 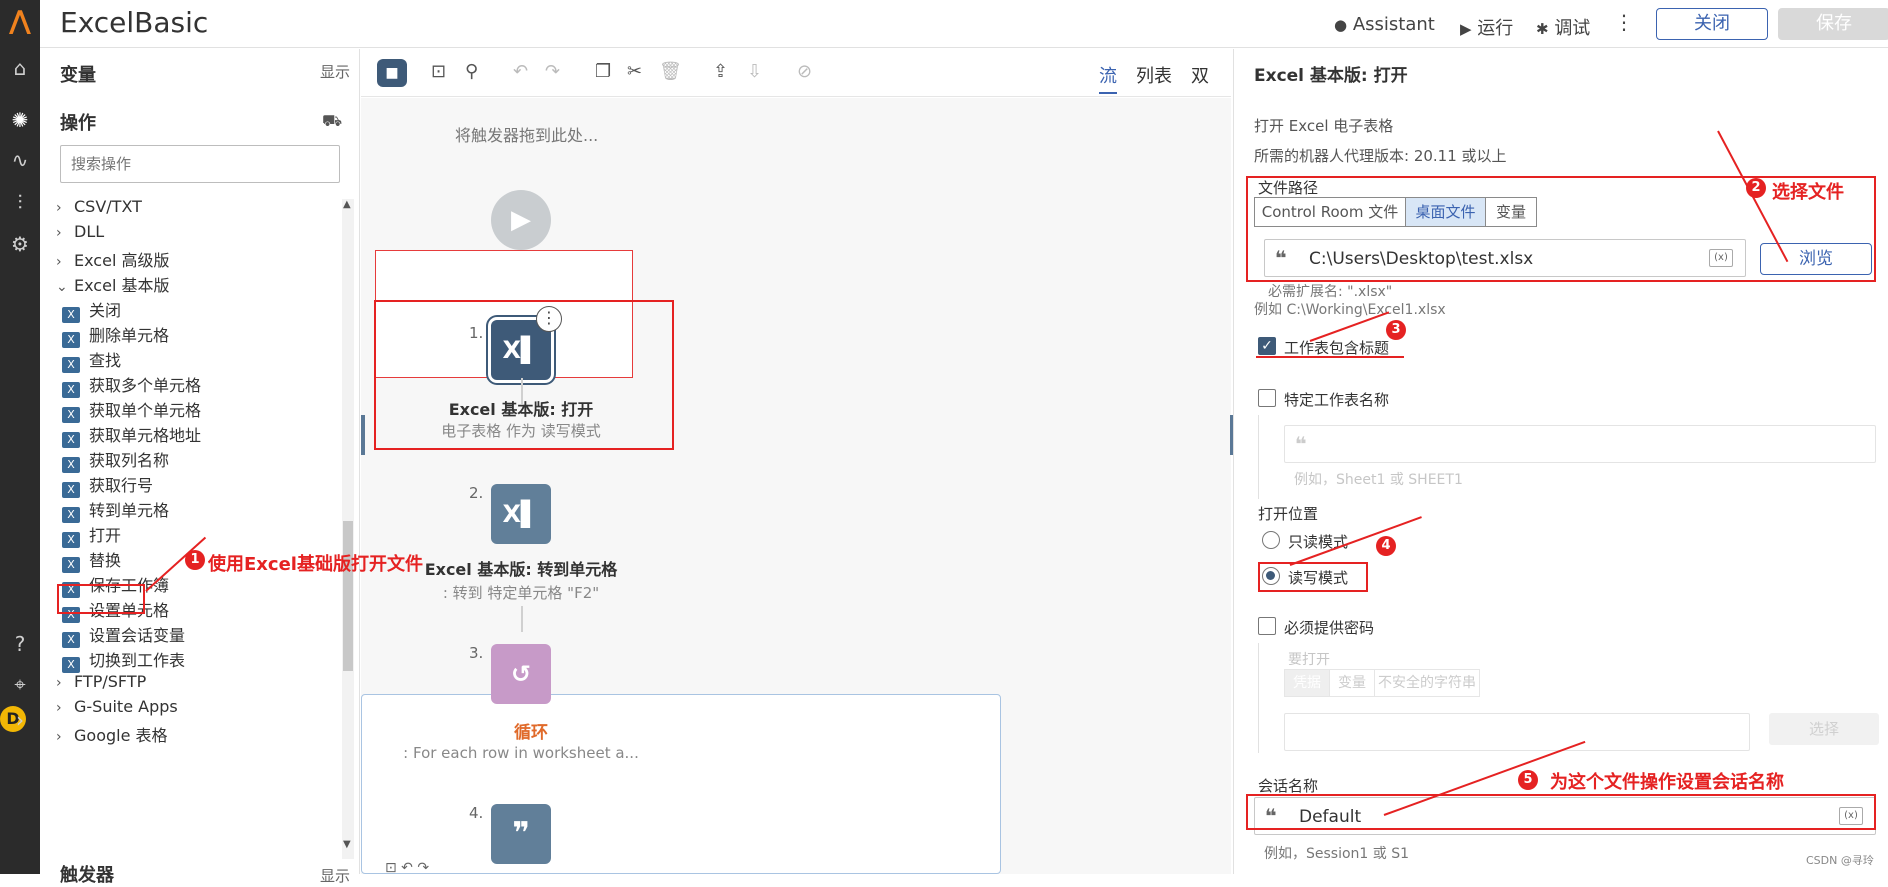 I want to click on excel-goto-icon: X▌, so click(x=521, y=514).